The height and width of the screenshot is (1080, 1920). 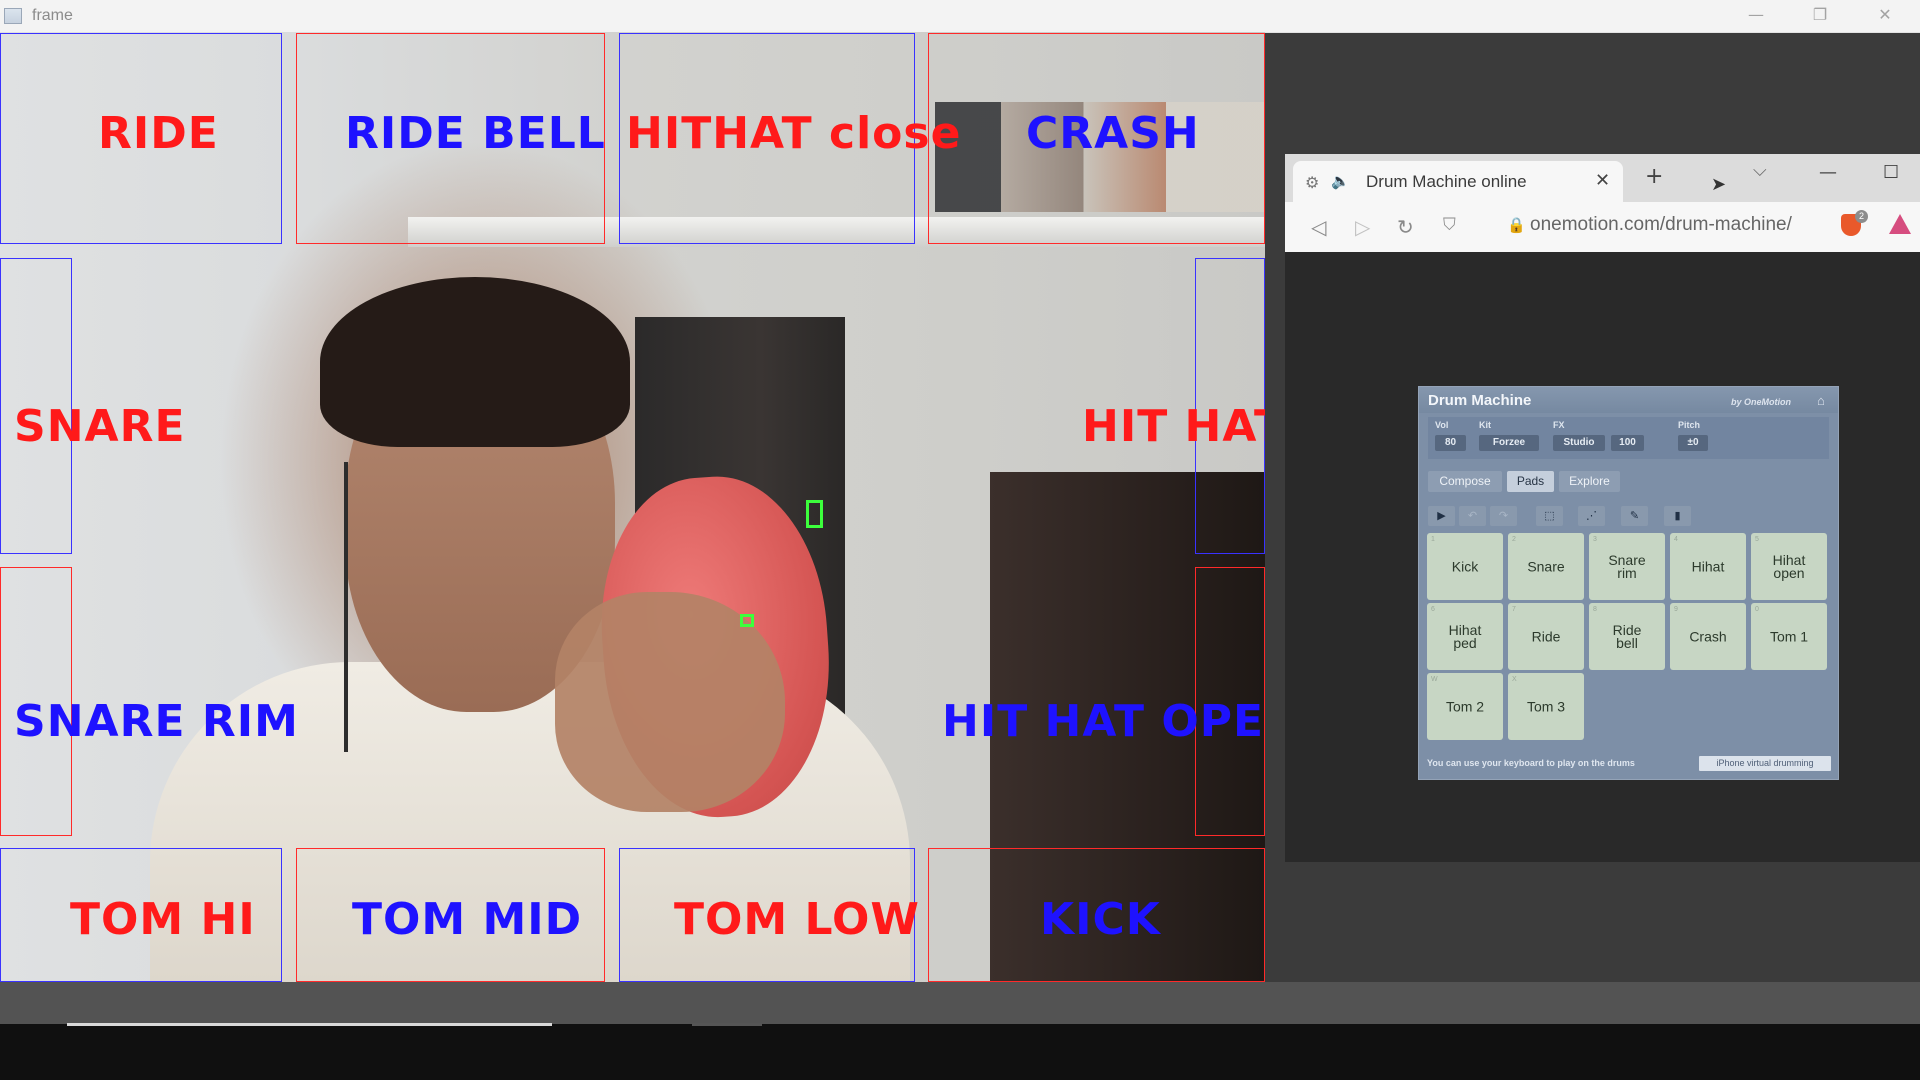 I want to click on zone-label-snare: SNARE, so click(x=100, y=426).